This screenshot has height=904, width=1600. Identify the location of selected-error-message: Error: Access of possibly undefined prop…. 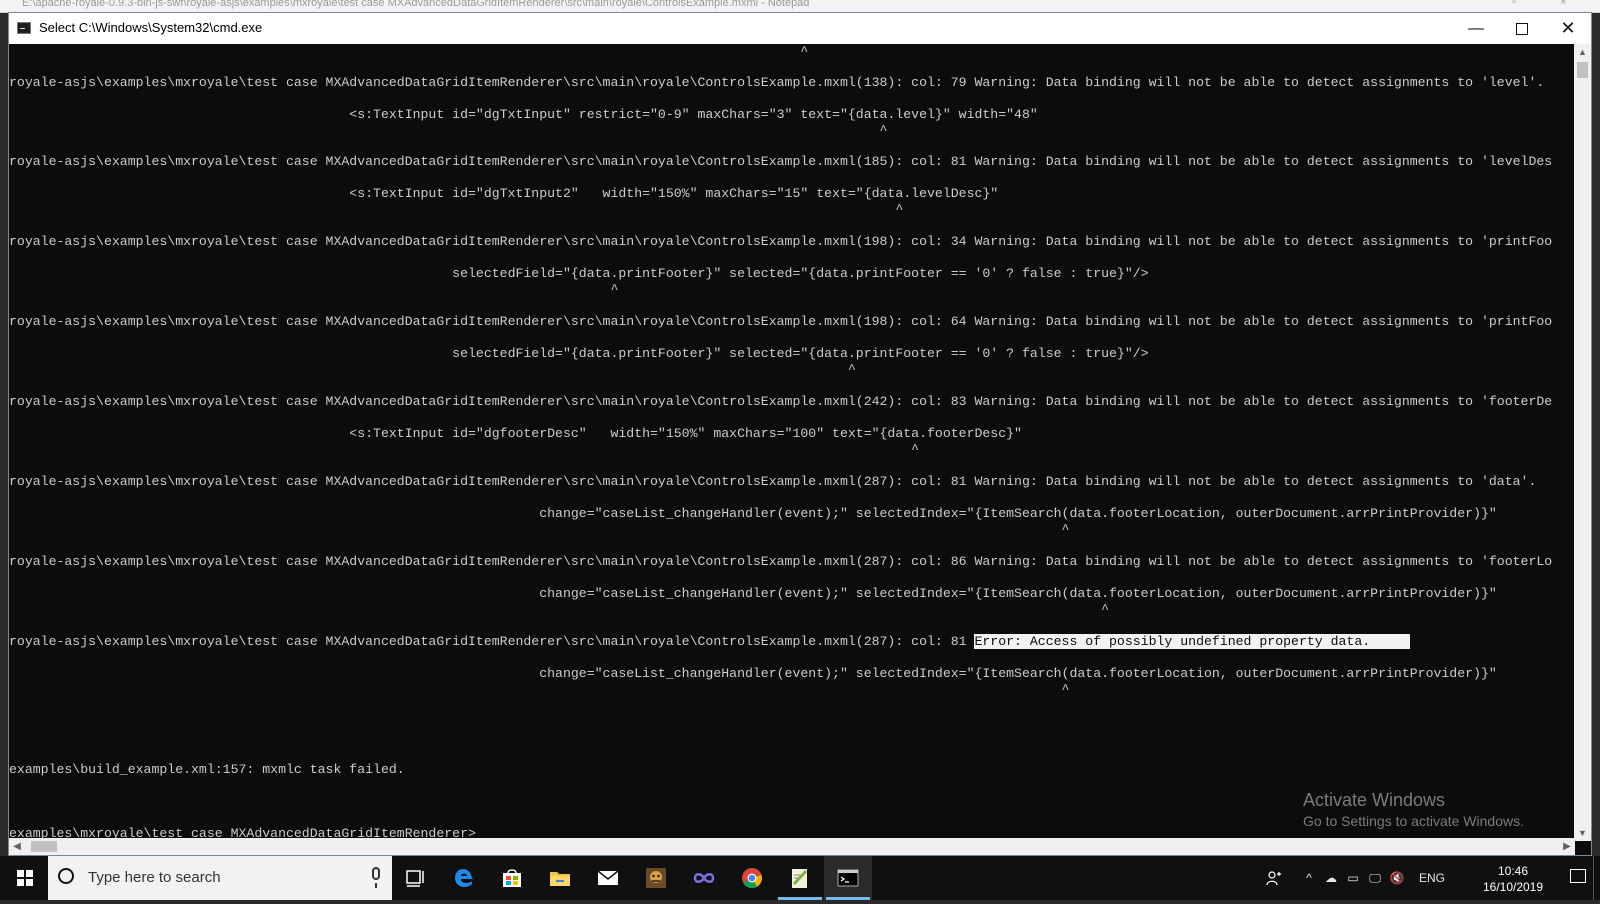
(1192, 641).